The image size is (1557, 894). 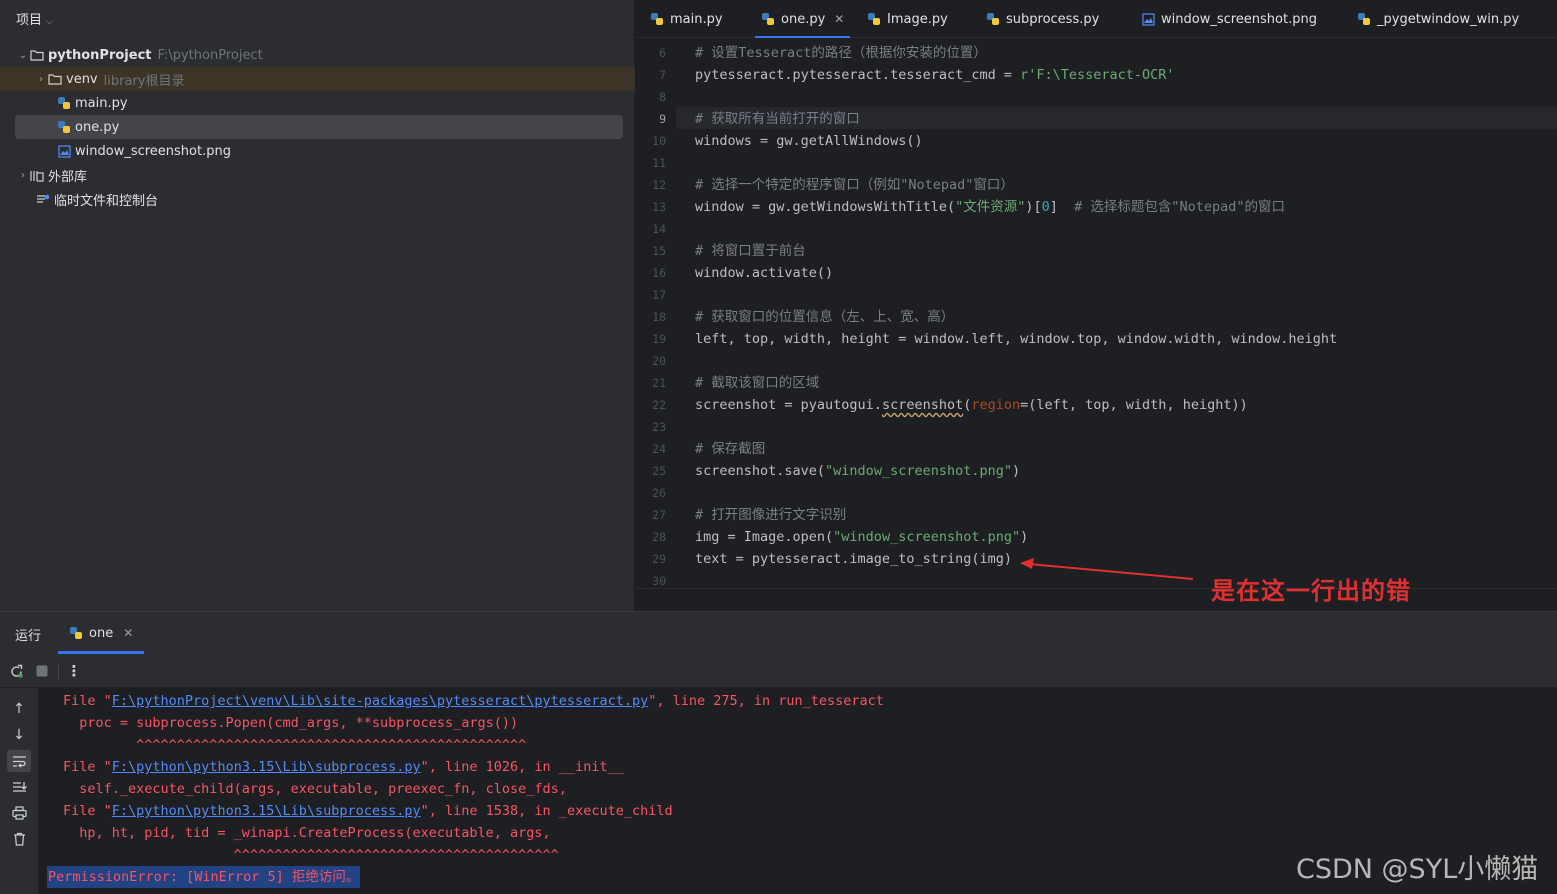 I want to click on line-number: 17, so click(x=659, y=295).